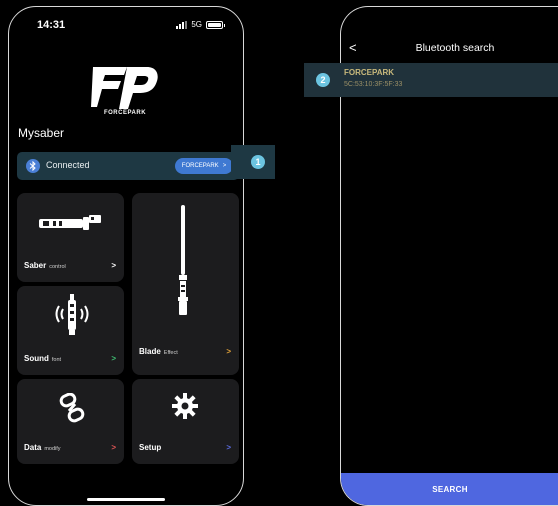 The image size is (558, 506). What do you see at coordinates (113, 447) in the screenshot?
I see `data-chevron-icon: >` at bounding box center [113, 447].